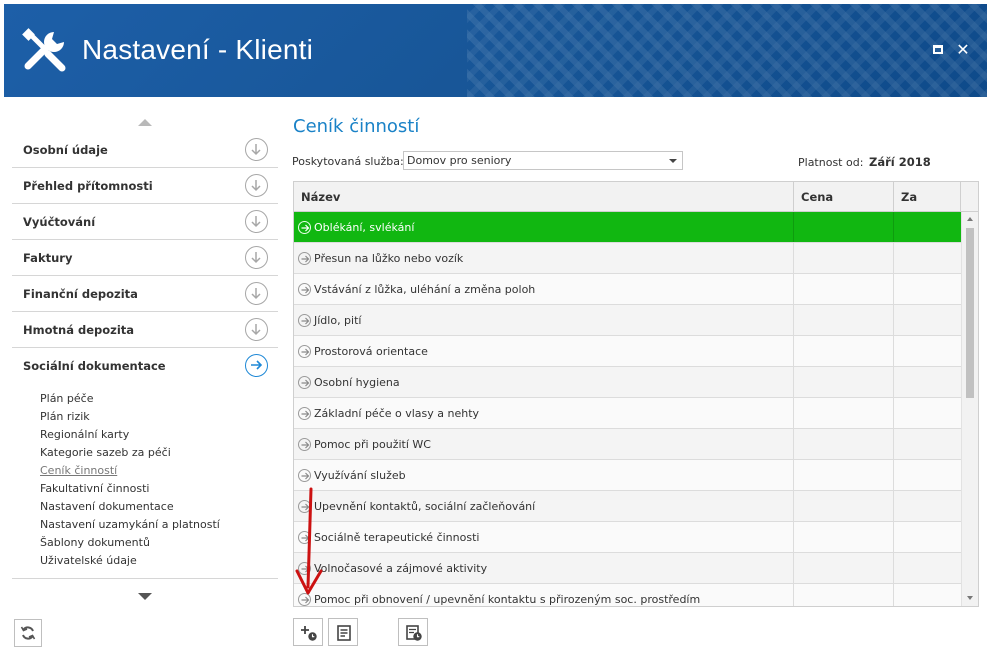 Image resolution: width=991 pixels, height=658 pixels. I want to click on subitem-fakultativni-cinnosti: Fakultativní činnosti, so click(155, 489).